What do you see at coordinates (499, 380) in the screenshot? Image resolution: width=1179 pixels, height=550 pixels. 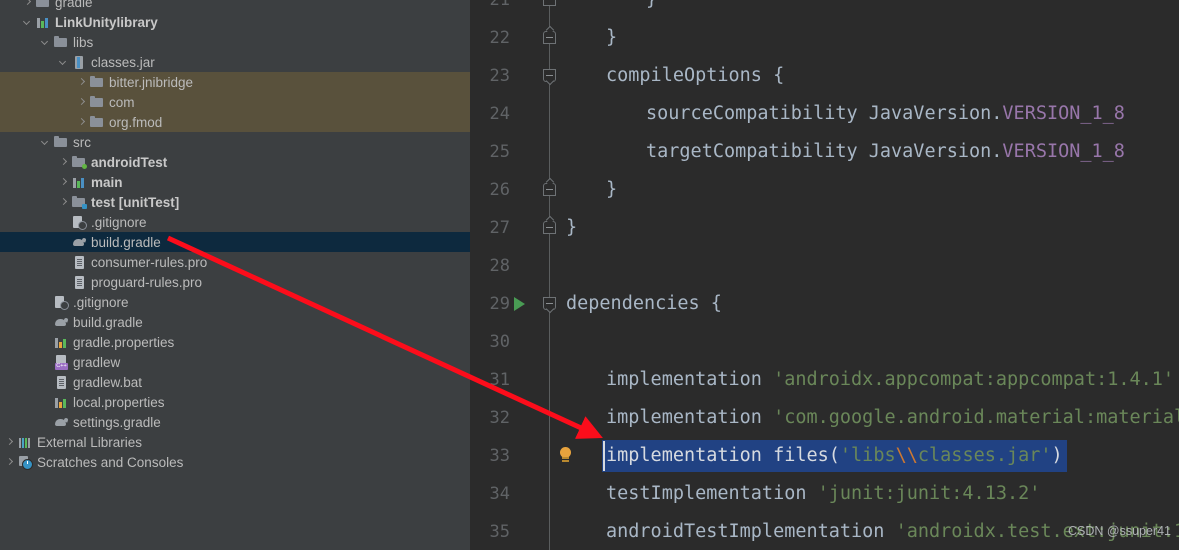 I see `line-number: 31` at bounding box center [499, 380].